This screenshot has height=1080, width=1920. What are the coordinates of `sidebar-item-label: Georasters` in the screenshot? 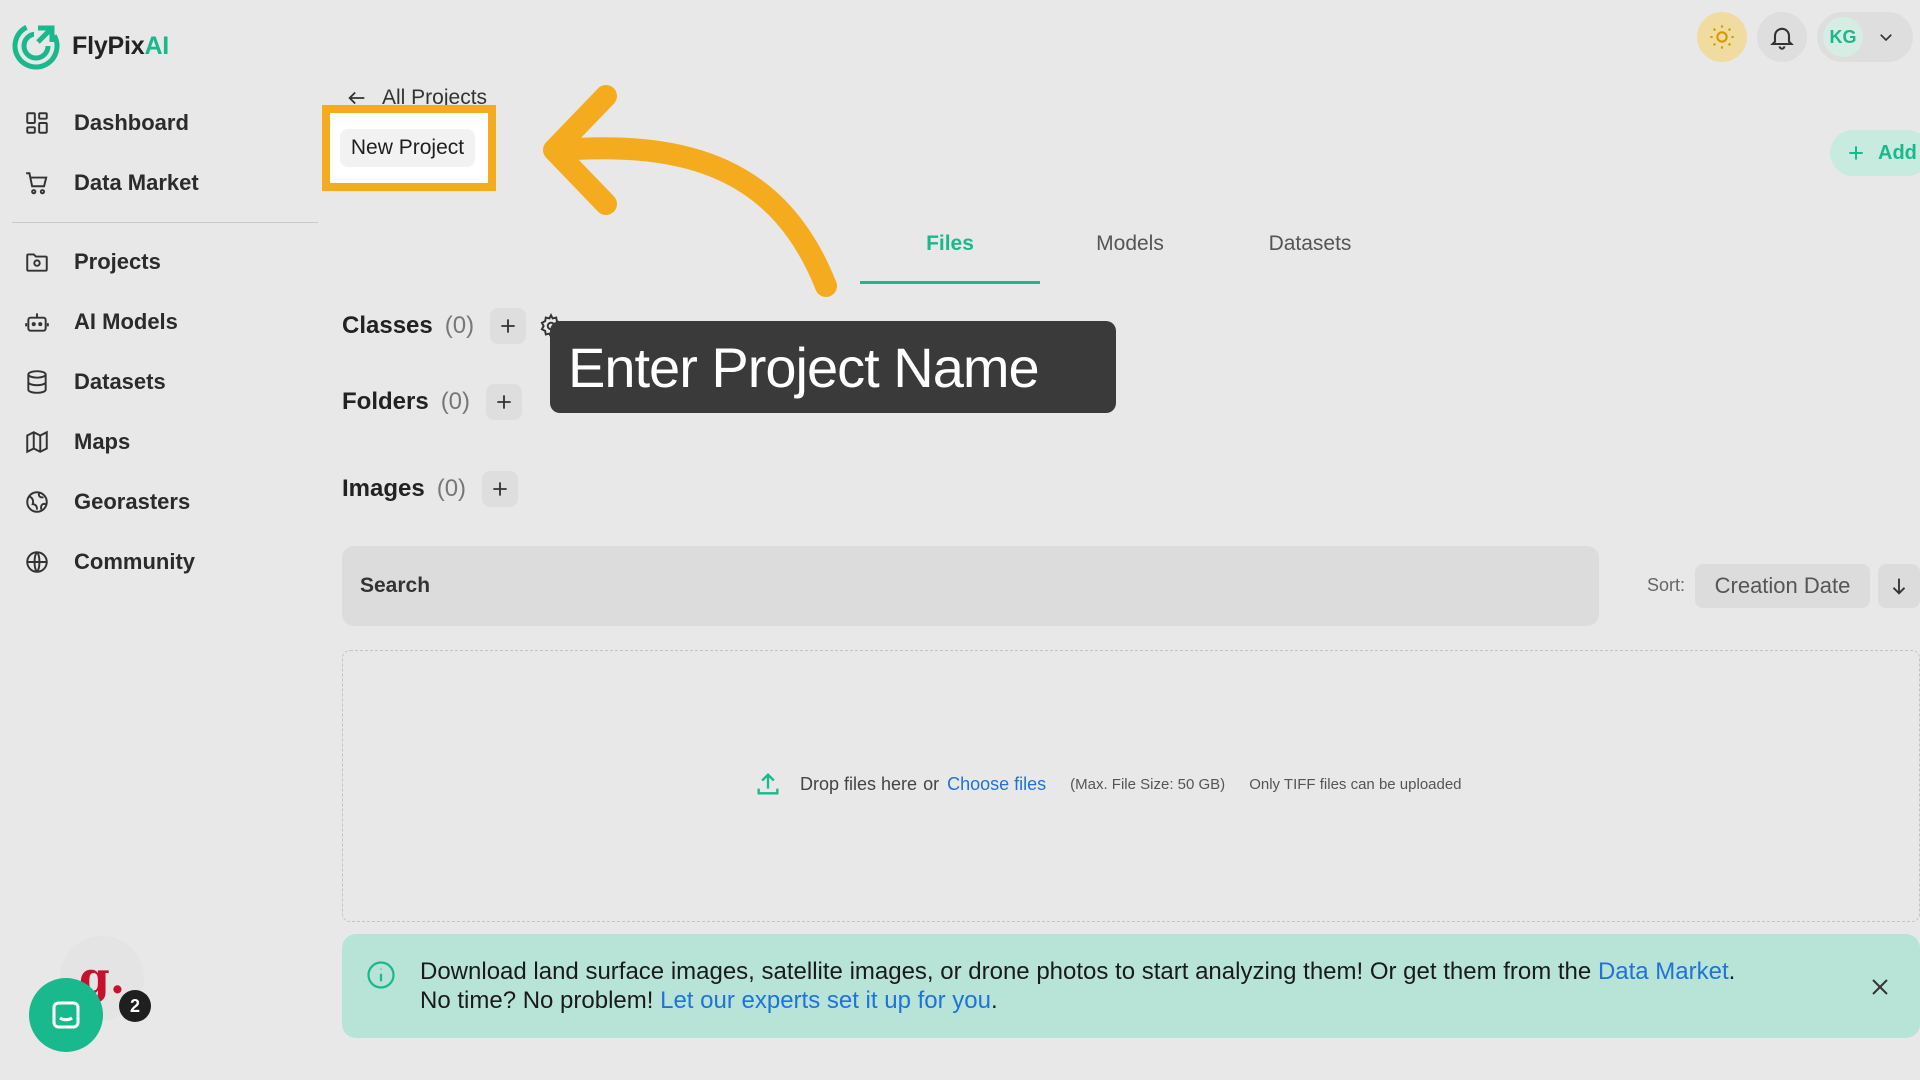 It's located at (132, 501).